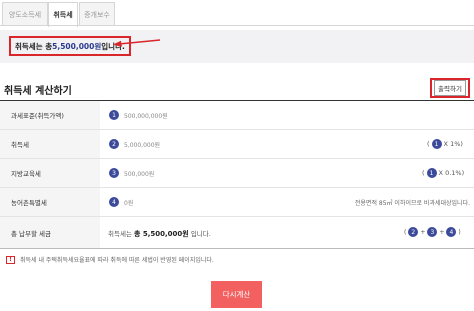 The image size is (474, 311). I want to click on tab-label: 증개보수, so click(97, 14).